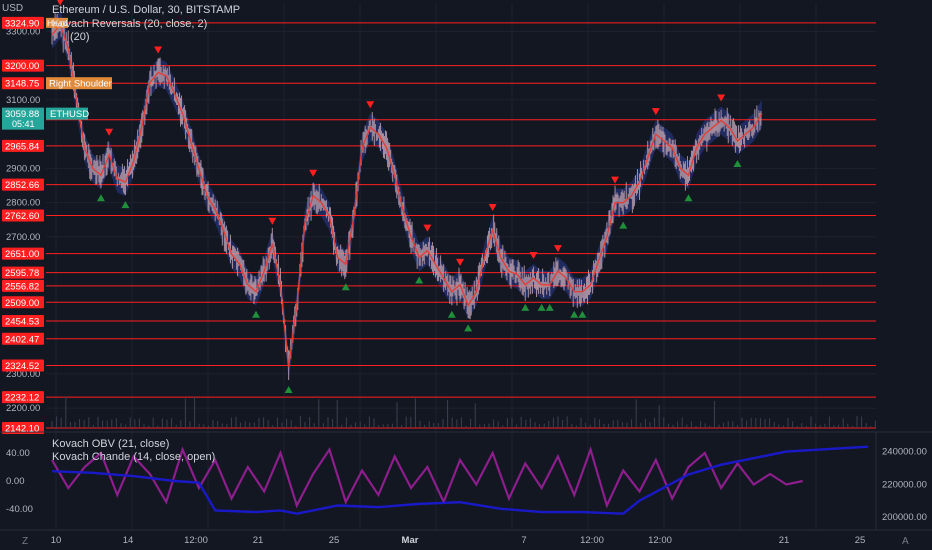 The height and width of the screenshot is (550, 932). Describe the element at coordinates (18, 453) in the screenshot. I see `chande-tick: 40.00` at that location.